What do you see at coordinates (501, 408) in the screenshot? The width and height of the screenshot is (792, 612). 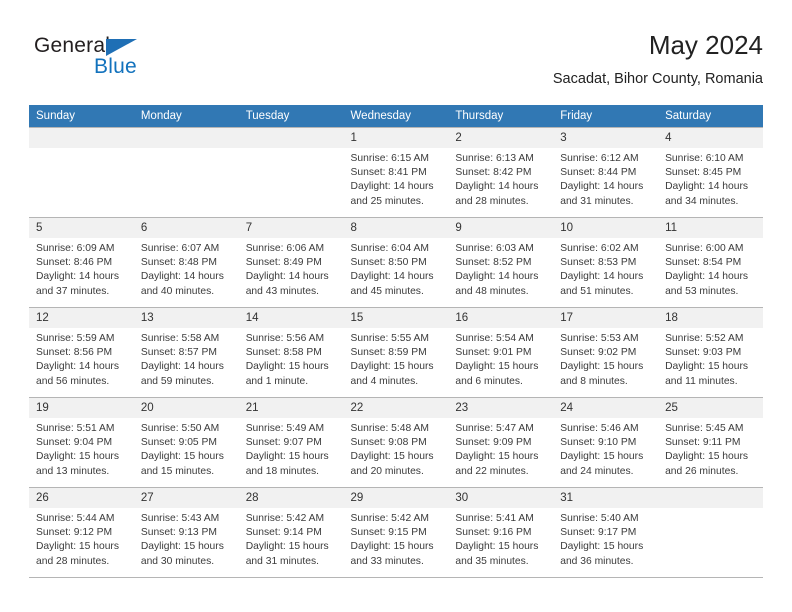 I see `day-number: 23` at bounding box center [501, 408].